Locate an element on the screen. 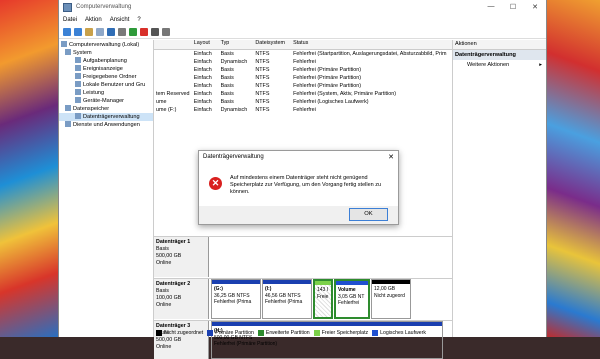  table-row: Einfach Dynamisch NTFS Fehlerfrei is located at coordinates (303, 62).